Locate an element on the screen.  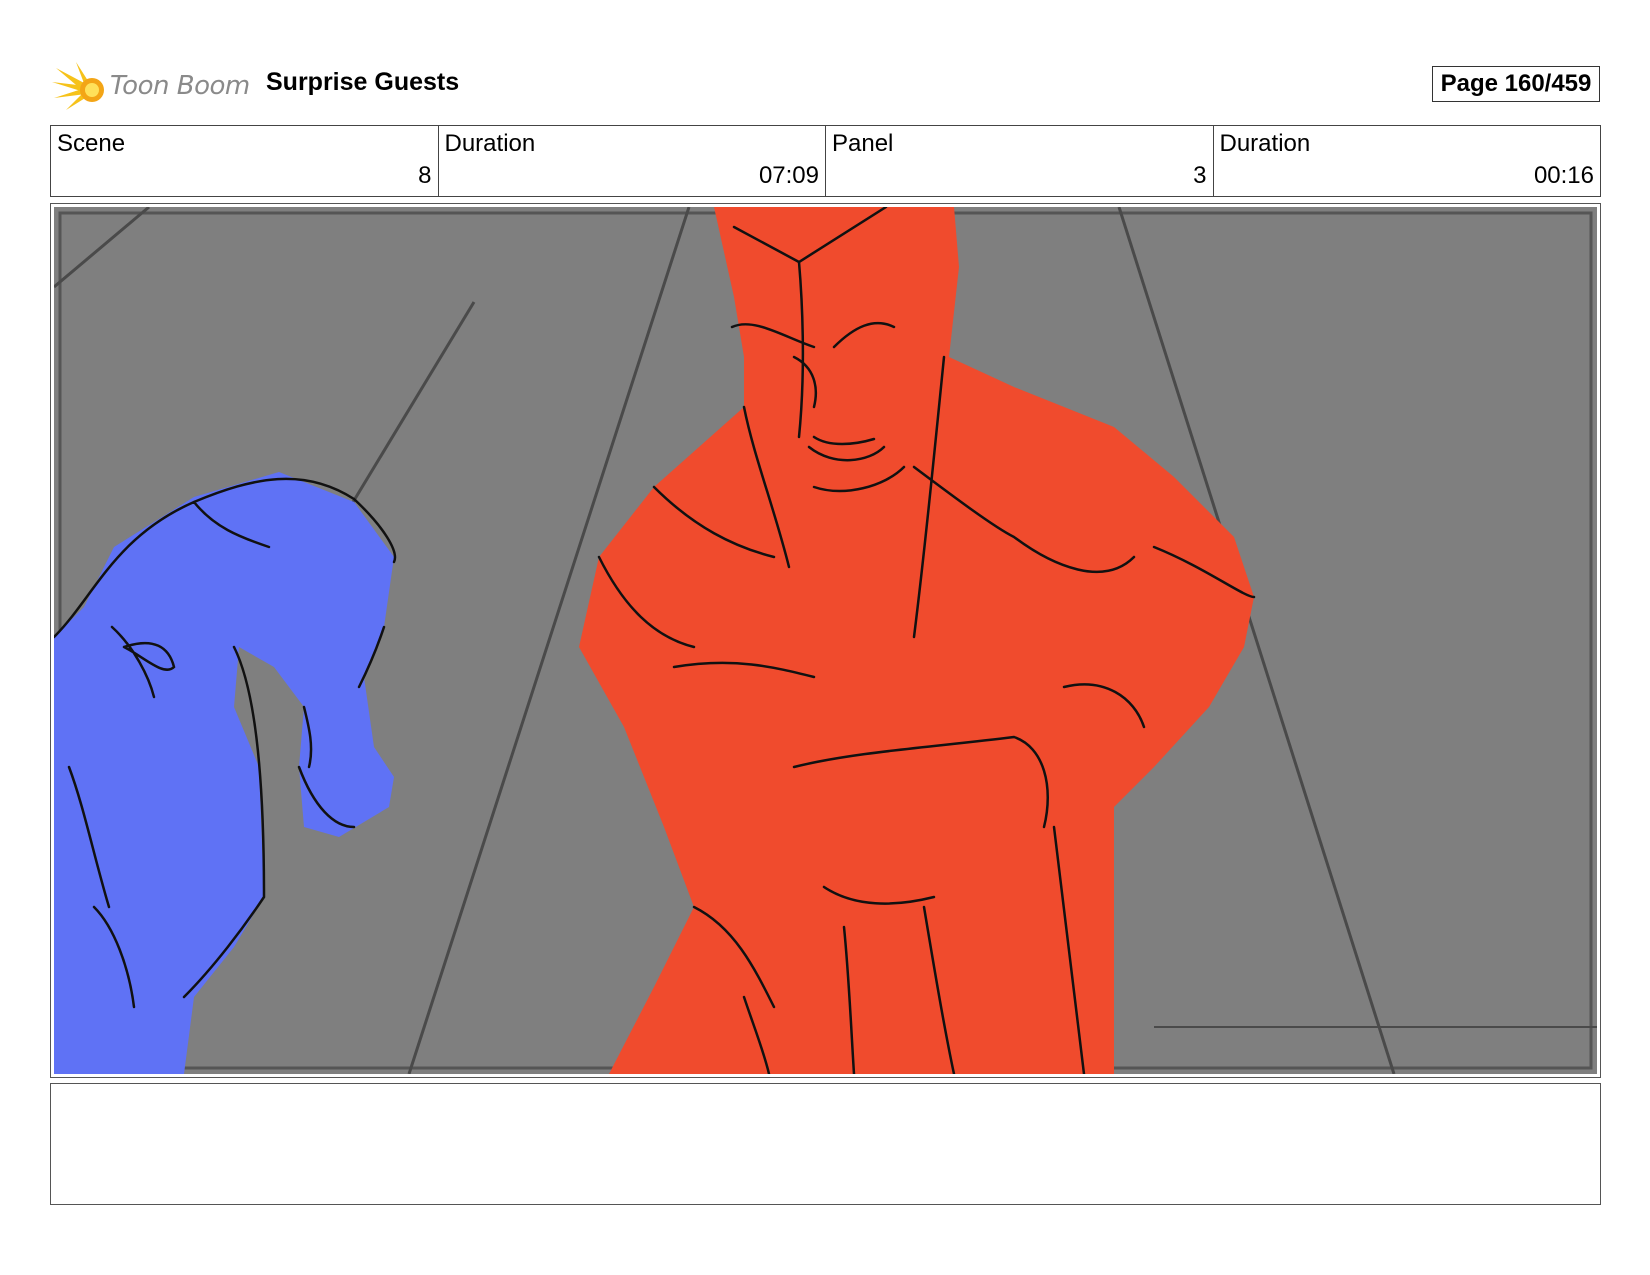
page-indicator: Page 160/459 is located at coordinates (1516, 84).